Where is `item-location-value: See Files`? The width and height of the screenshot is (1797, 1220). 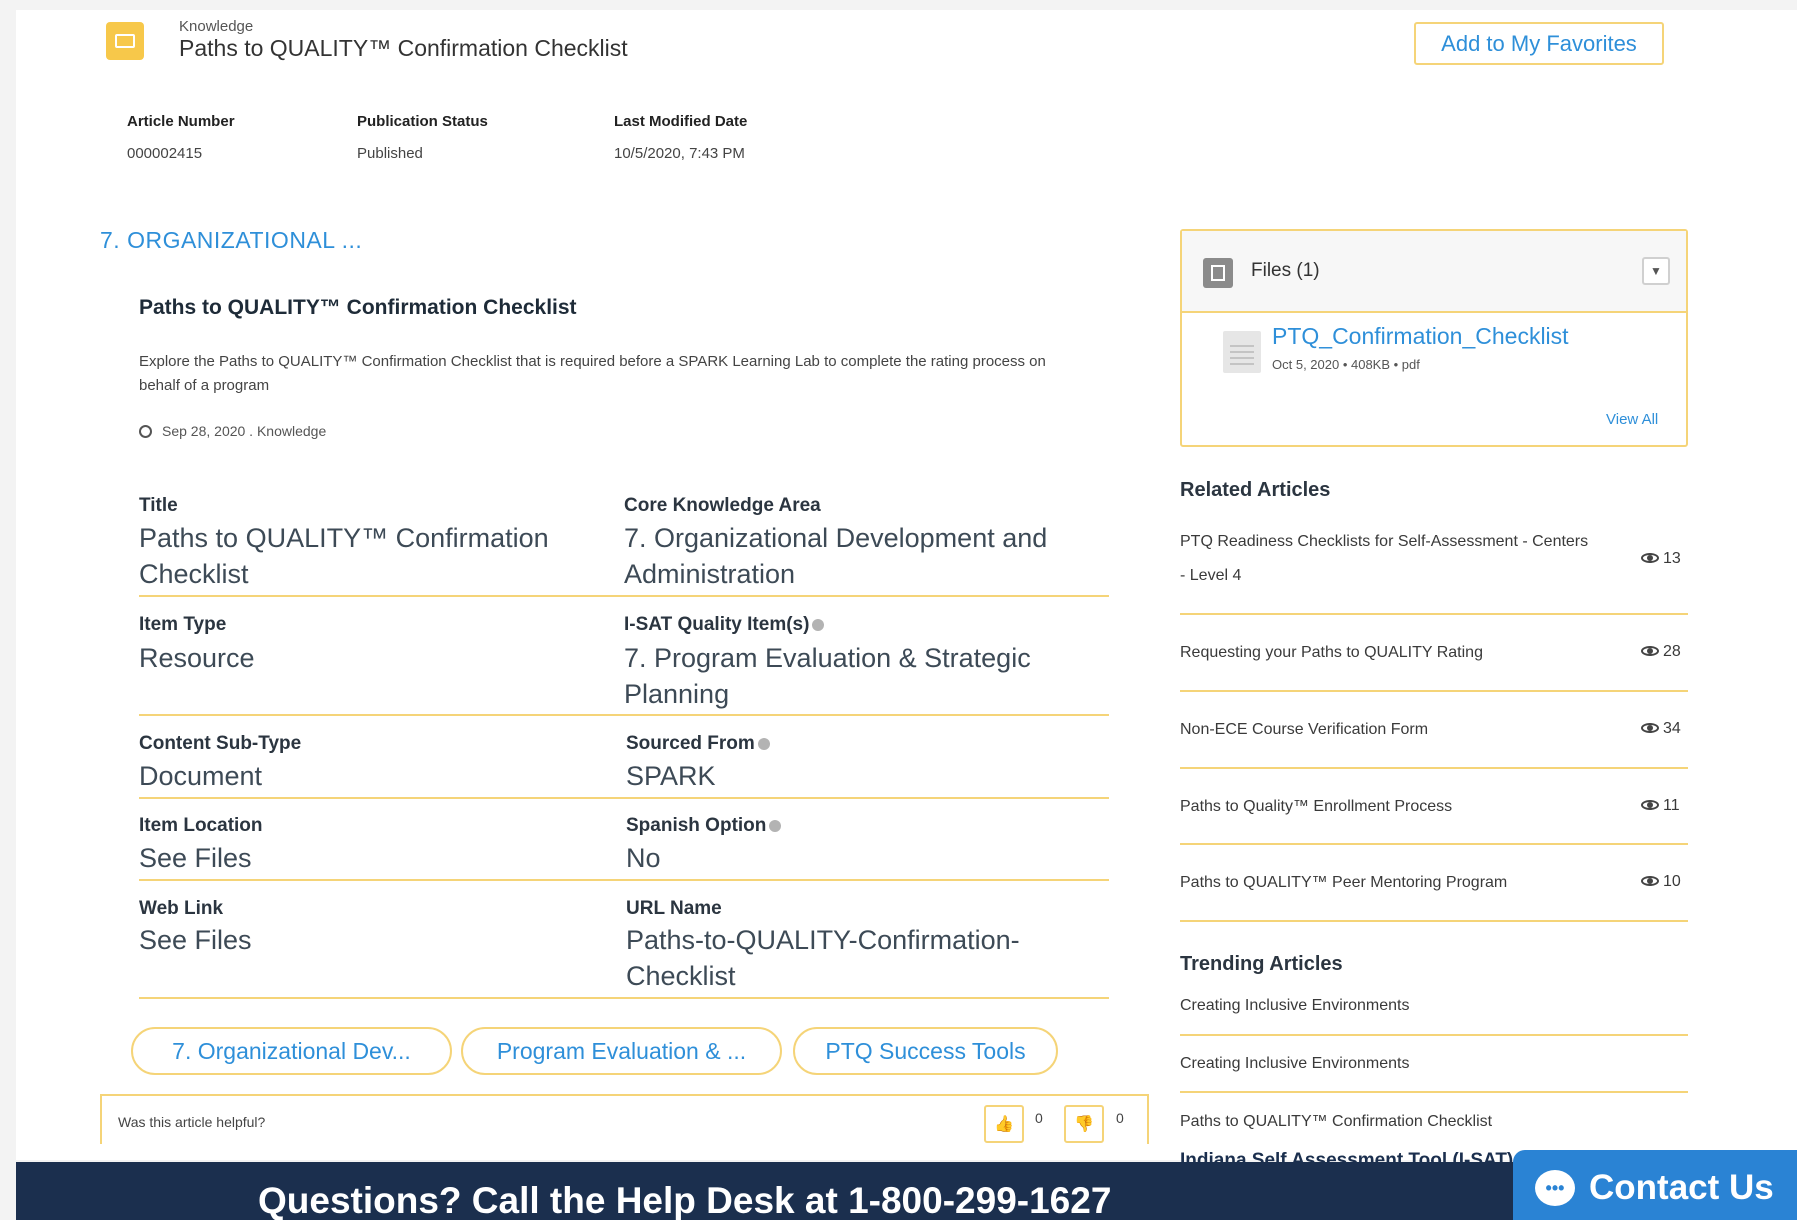 item-location-value: See Files is located at coordinates (195, 858).